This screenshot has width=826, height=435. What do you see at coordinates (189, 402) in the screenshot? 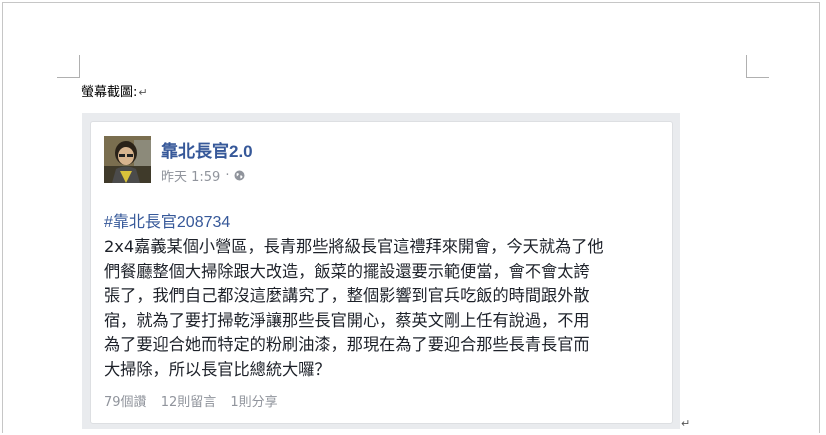
I see `comment-count: 12則留言` at bounding box center [189, 402].